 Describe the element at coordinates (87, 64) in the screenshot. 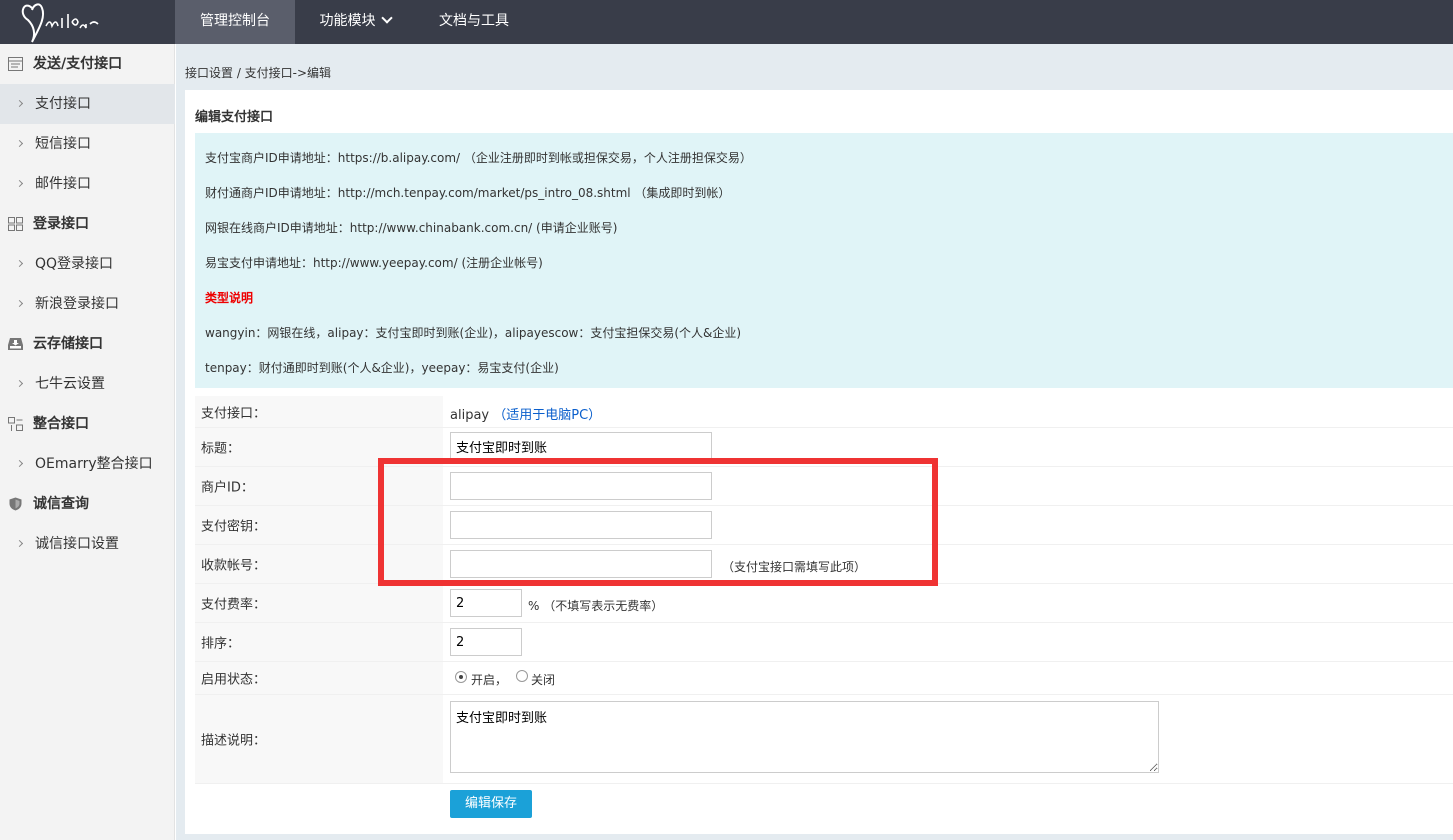

I see `sidebar-group-send-pay: 发送/支付接口` at that location.